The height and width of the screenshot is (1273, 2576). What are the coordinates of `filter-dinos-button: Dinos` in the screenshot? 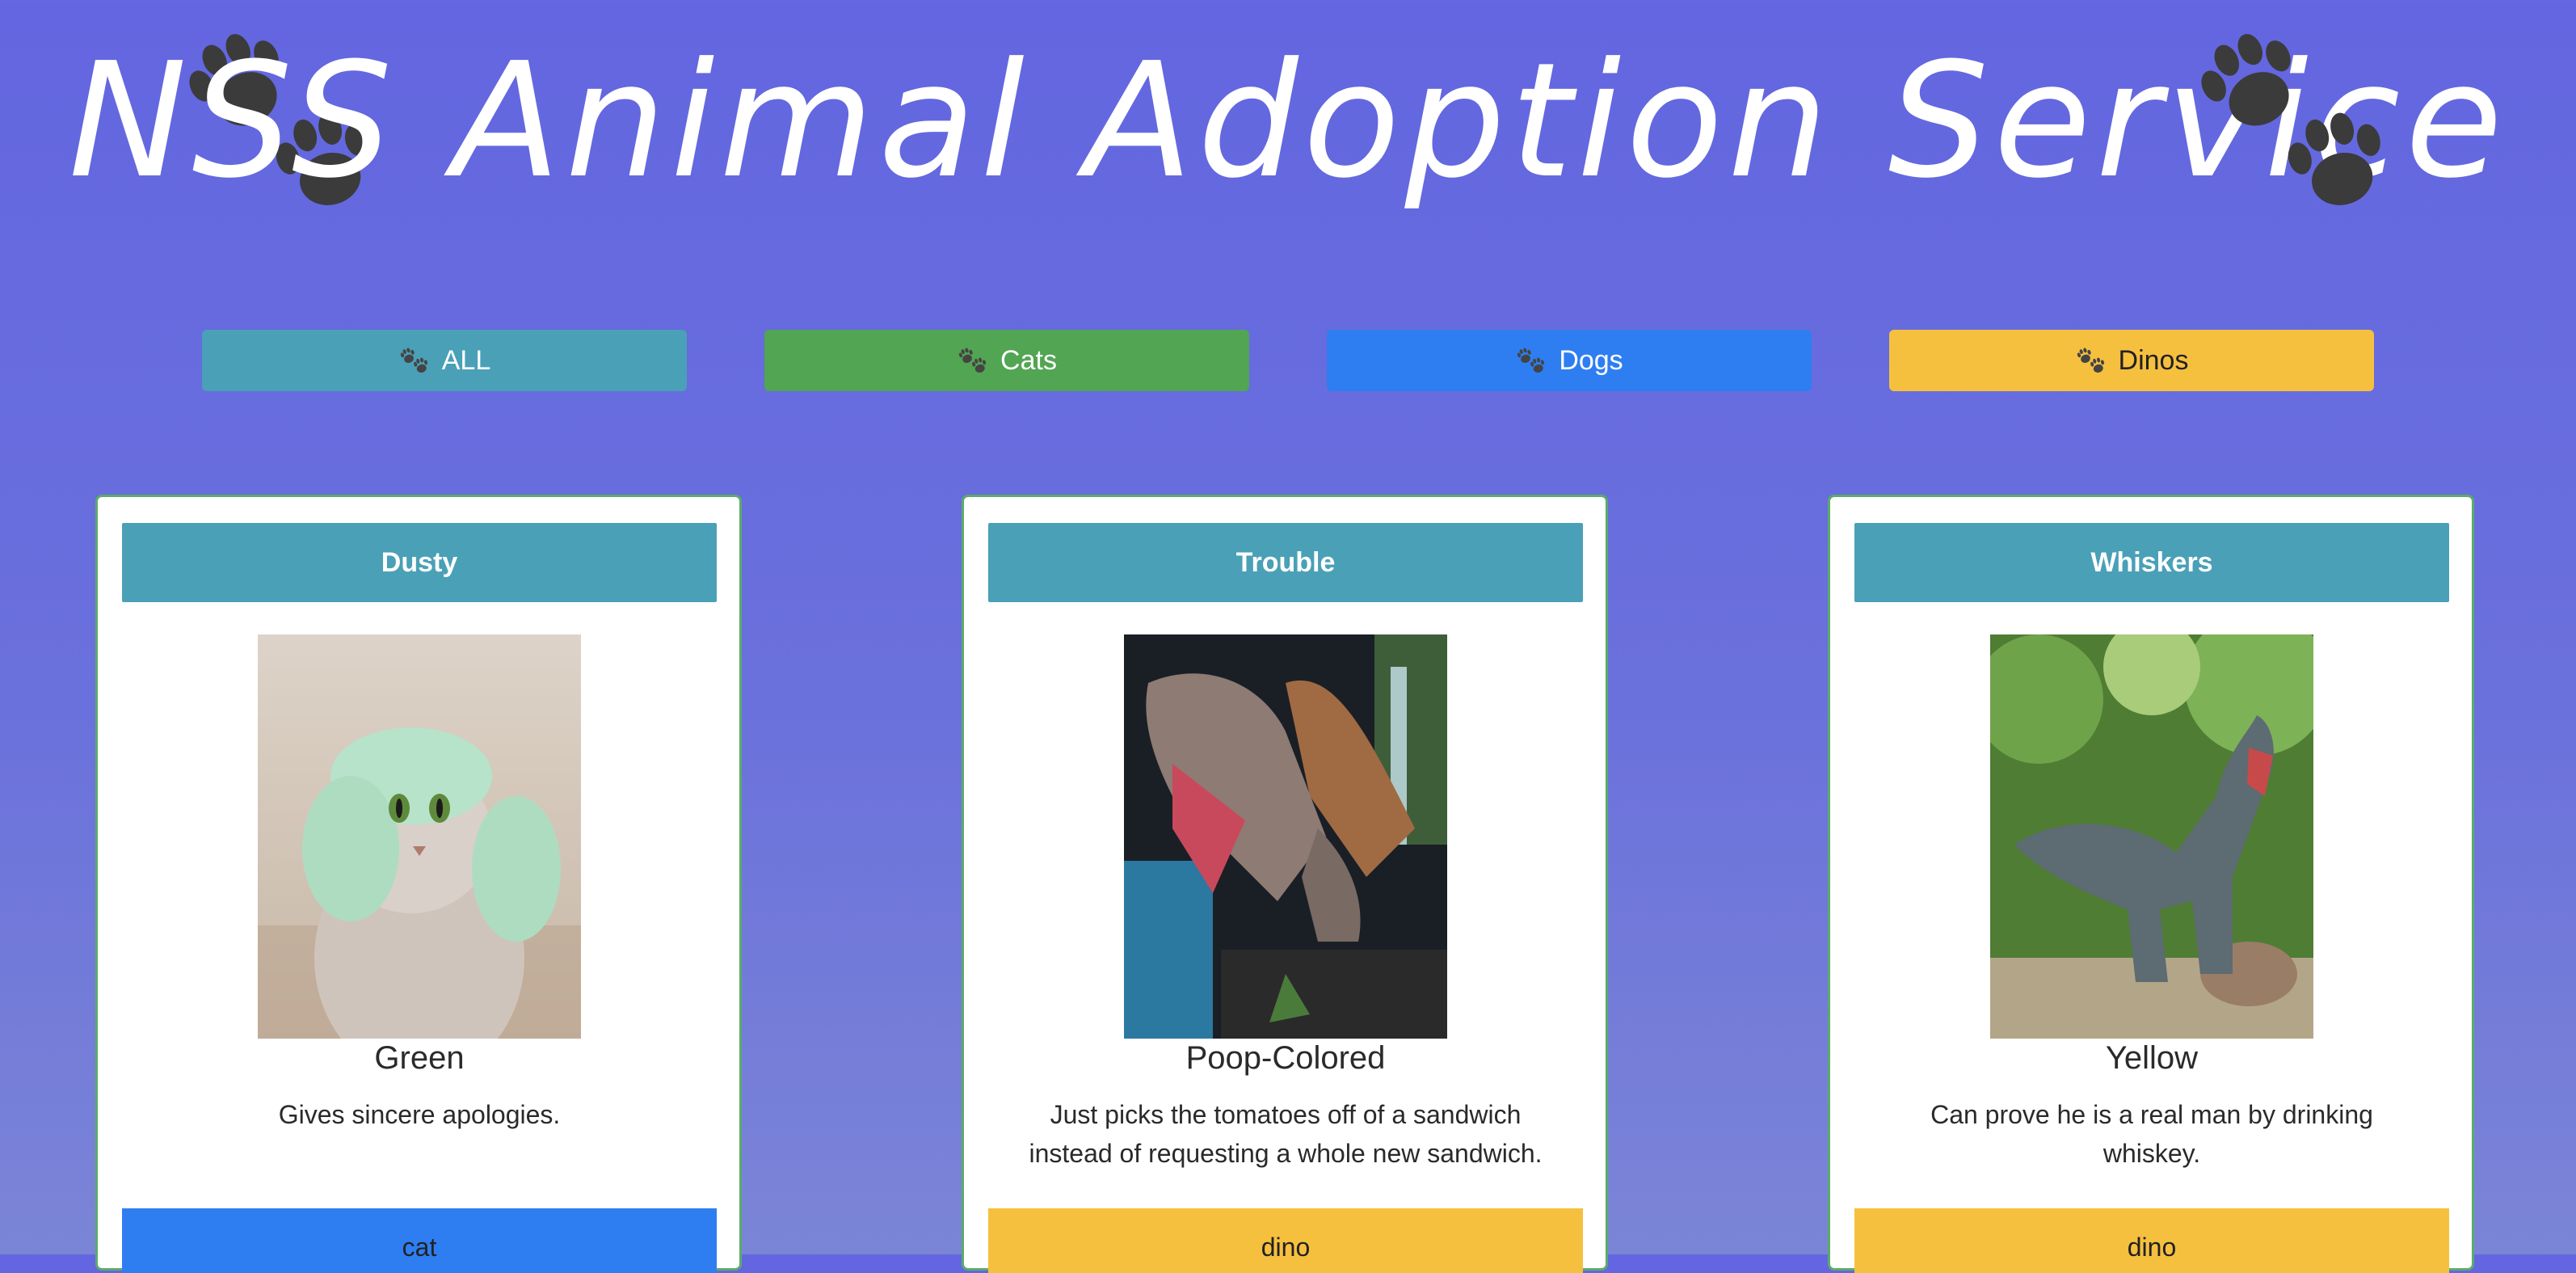 It's located at (2131, 360).